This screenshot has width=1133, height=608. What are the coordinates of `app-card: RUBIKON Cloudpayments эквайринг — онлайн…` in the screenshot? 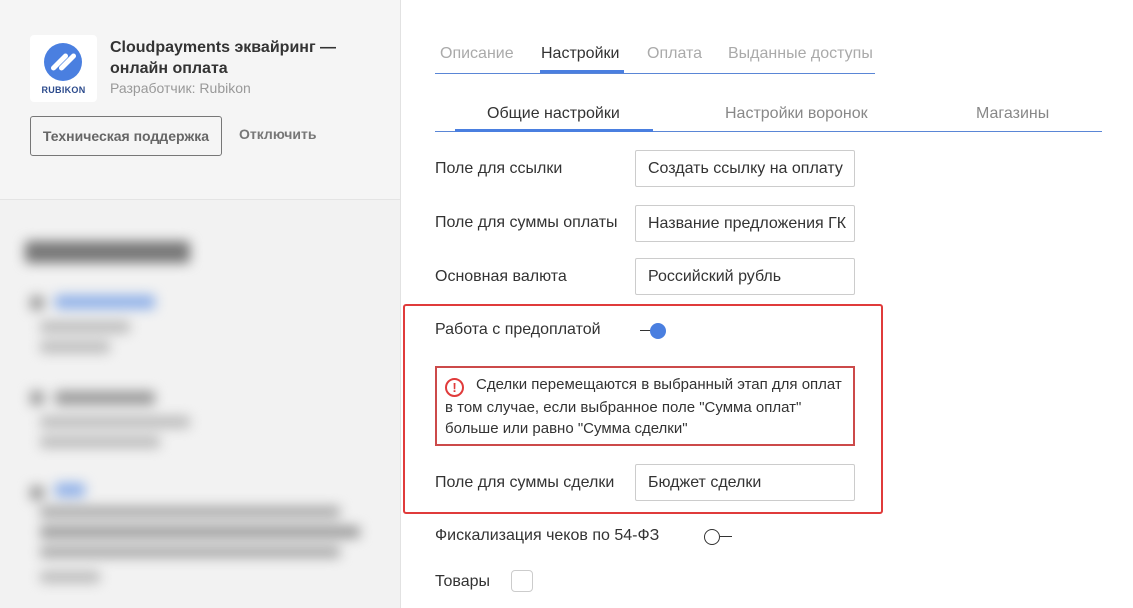 It's located at (200, 100).